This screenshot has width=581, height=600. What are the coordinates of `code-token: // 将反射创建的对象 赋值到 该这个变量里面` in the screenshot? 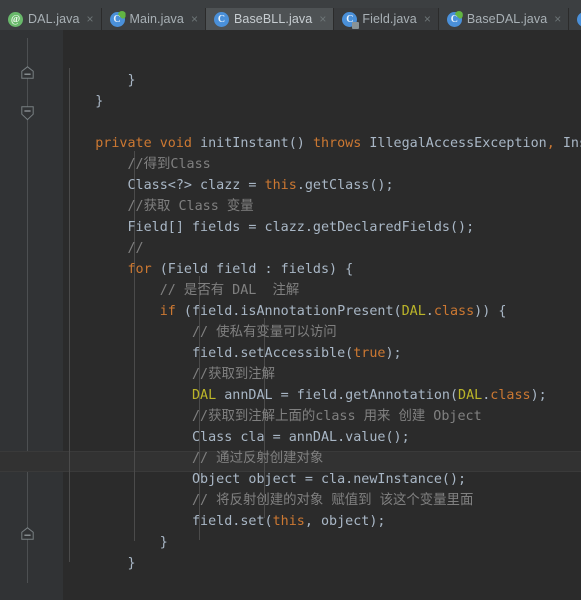 It's located at (333, 500).